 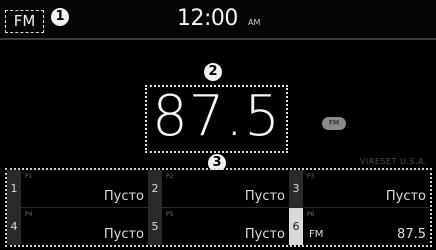 I want to click on band-badge: FM, so click(x=334, y=123).